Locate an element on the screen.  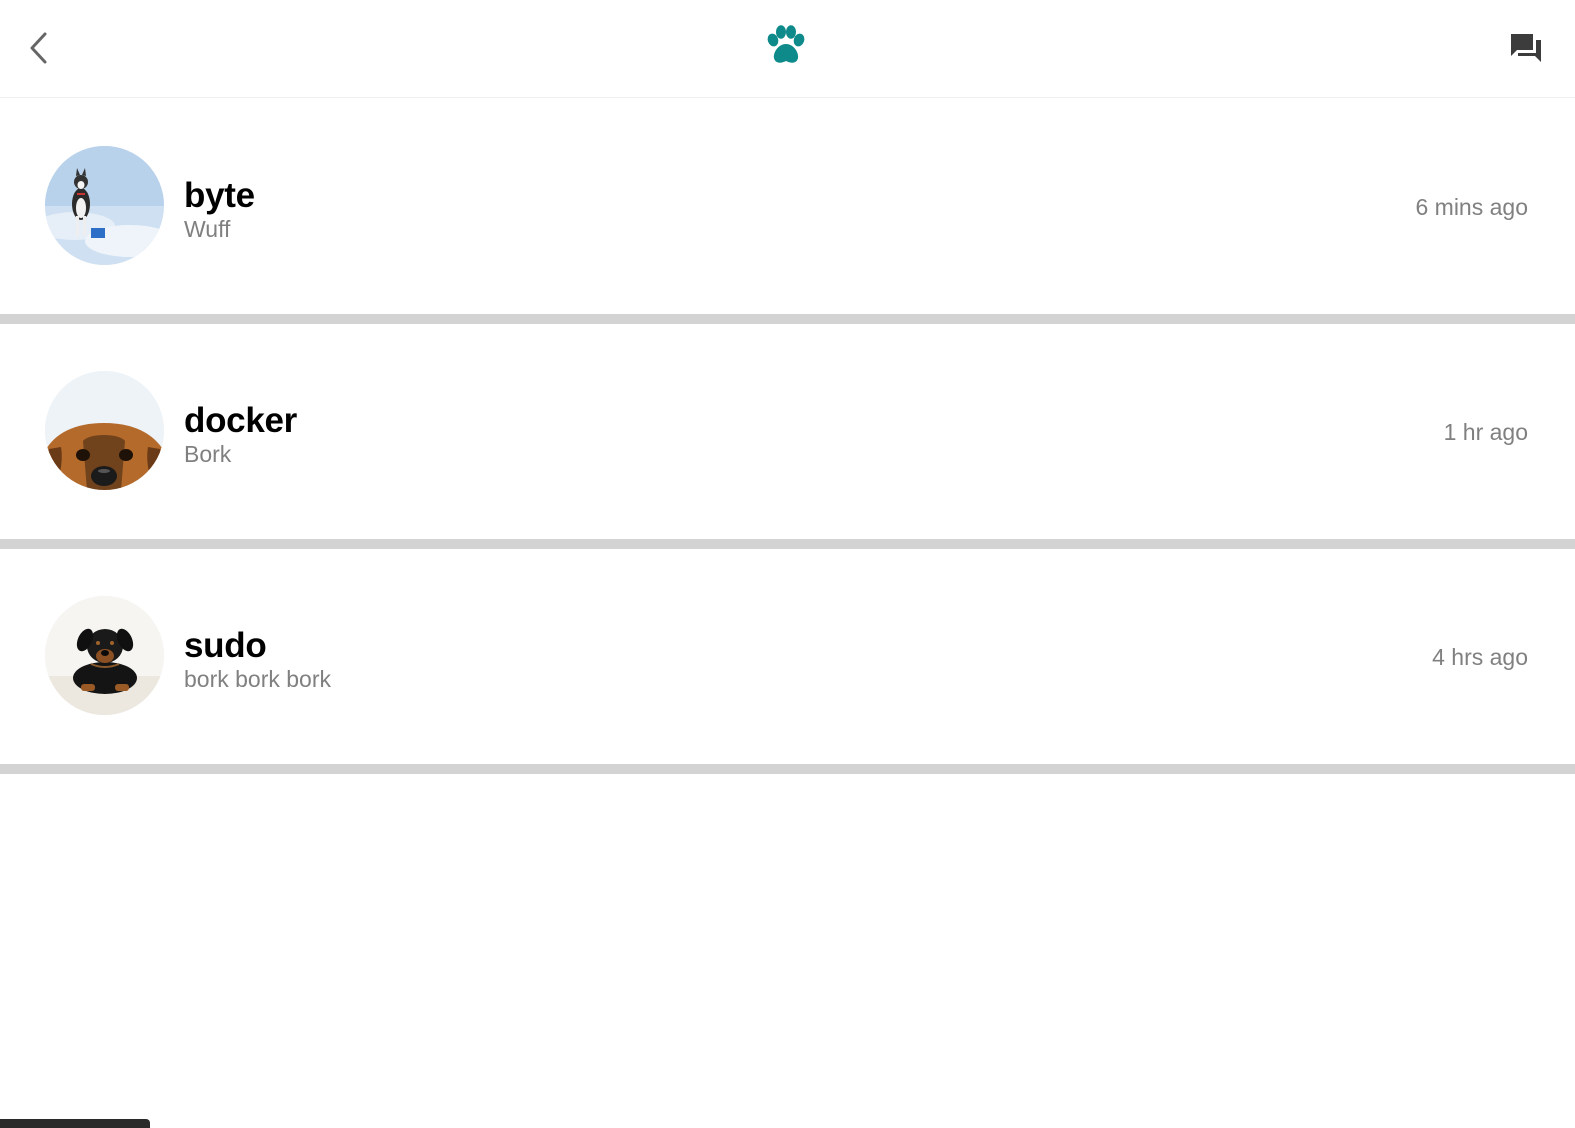
chevron-left-icon is located at coordinates (38, 48).